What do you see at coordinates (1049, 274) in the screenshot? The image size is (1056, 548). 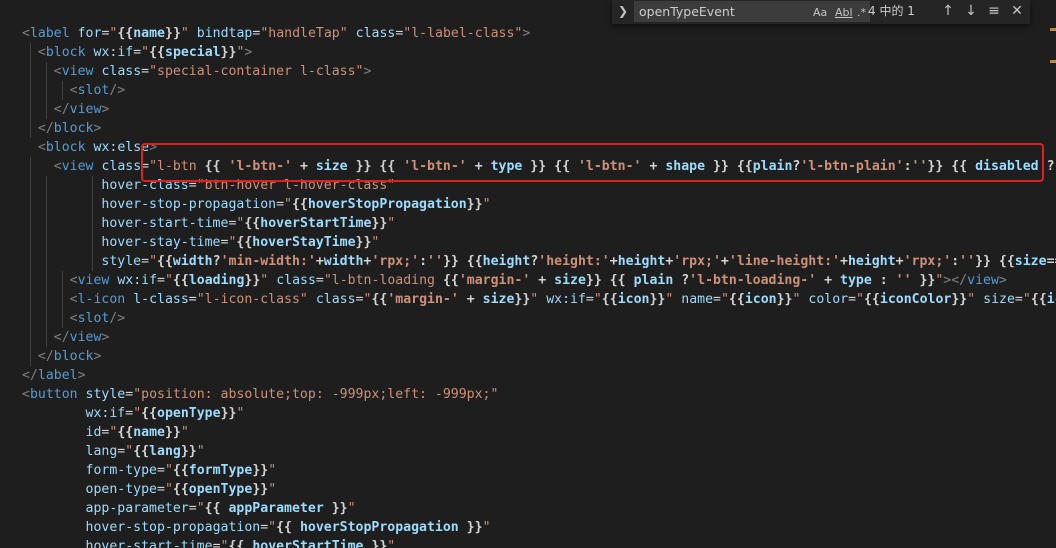 I see `scrollbar-overview` at bounding box center [1049, 274].